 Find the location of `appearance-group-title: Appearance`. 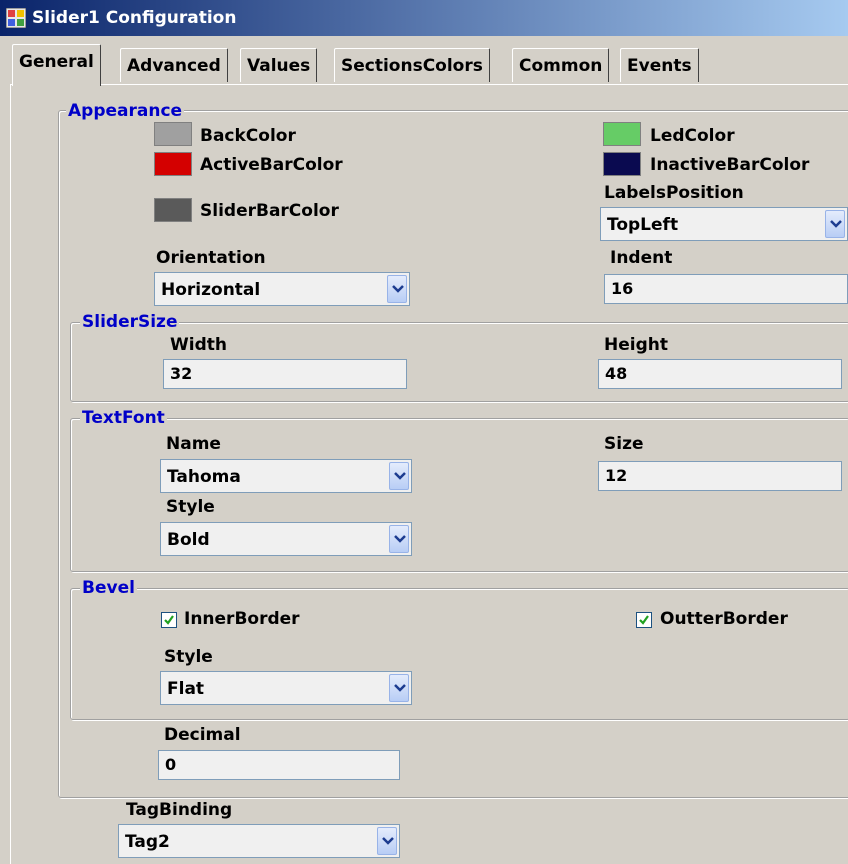

appearance-group-title: Appearance is located at coordinates (125, 111).